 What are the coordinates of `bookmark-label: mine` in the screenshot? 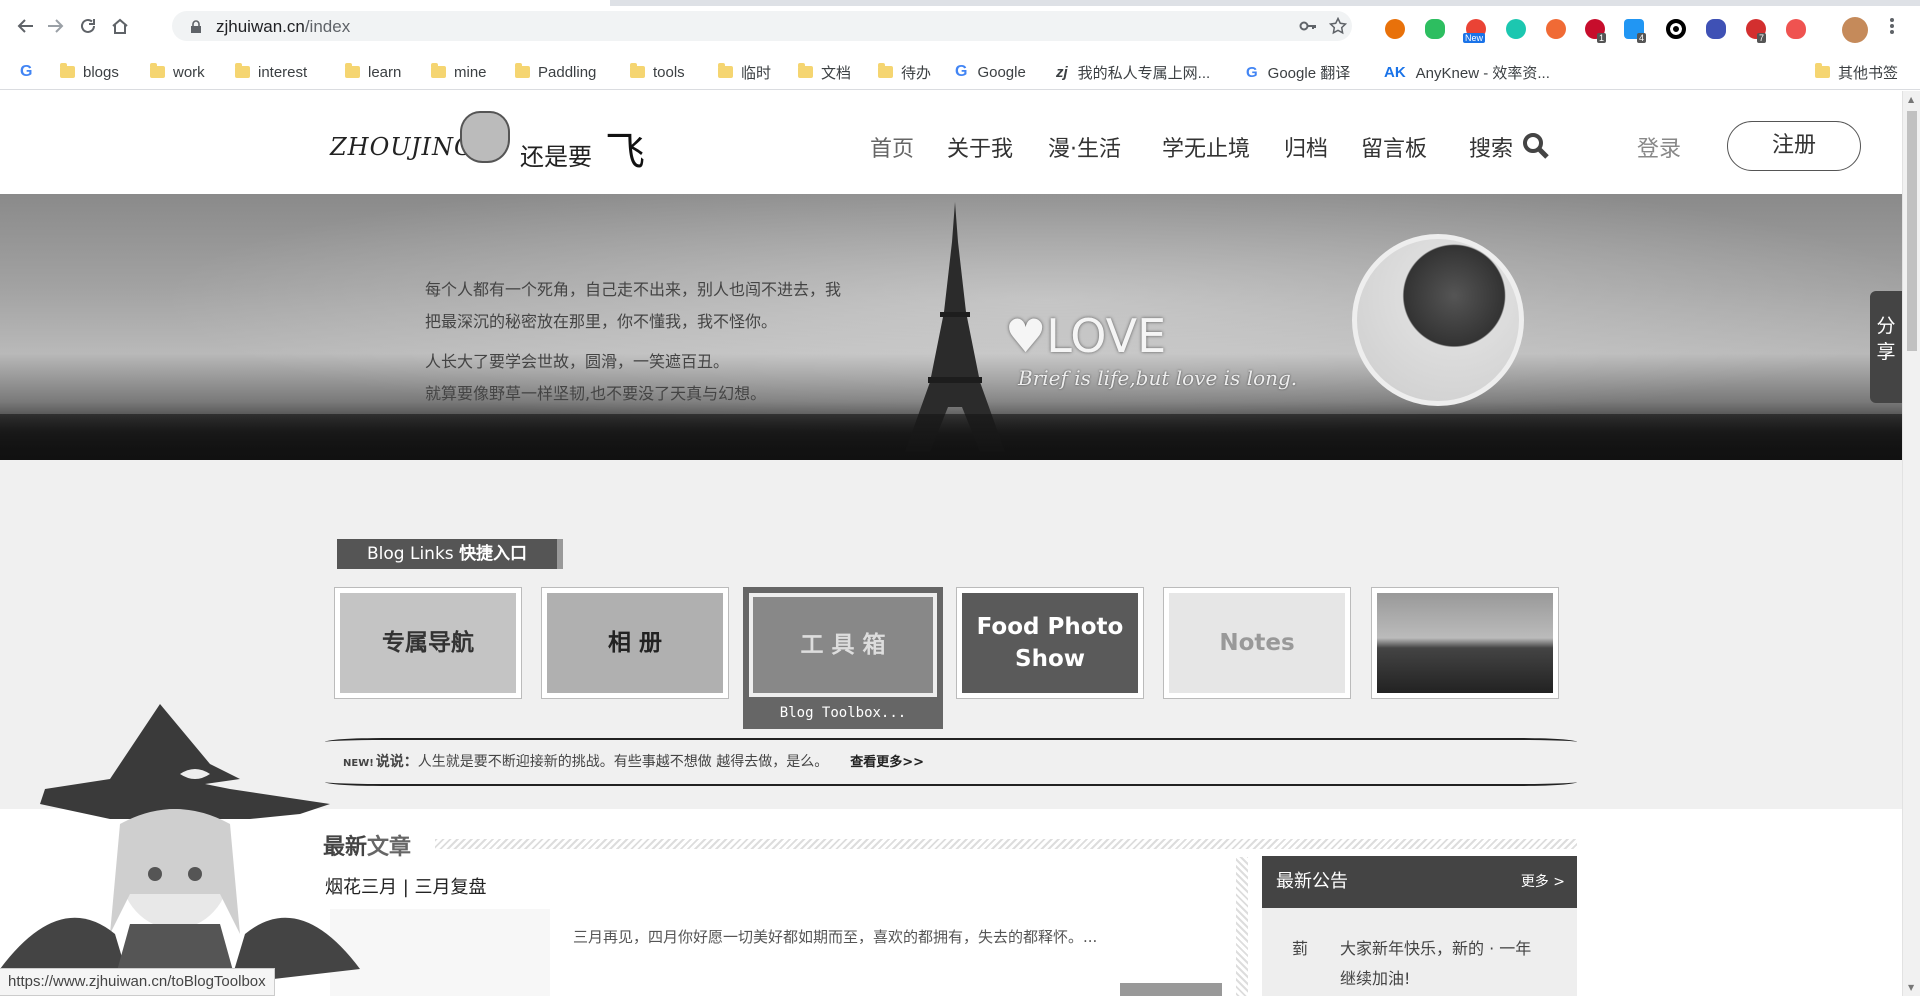 It's located at (470, 72).